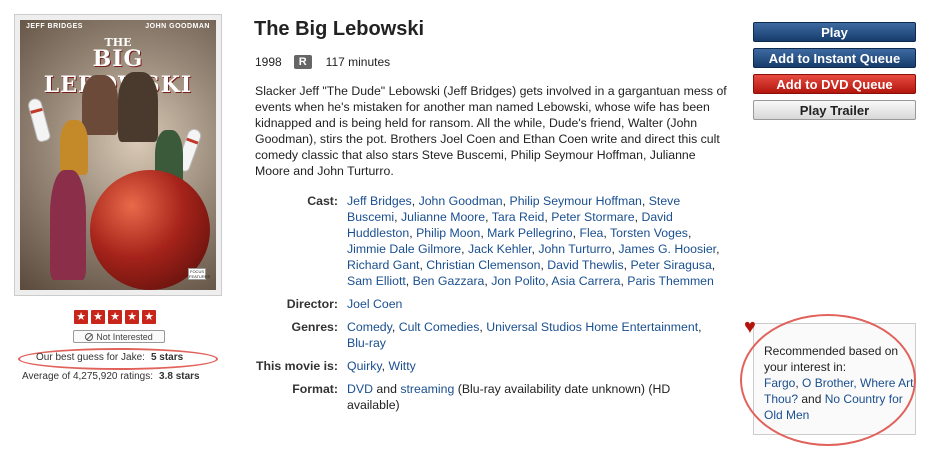  What do you see at coordinates (374, 304) in the screenshot?
I see `director-link: Joel Coen` at bounding box center [374, 304].